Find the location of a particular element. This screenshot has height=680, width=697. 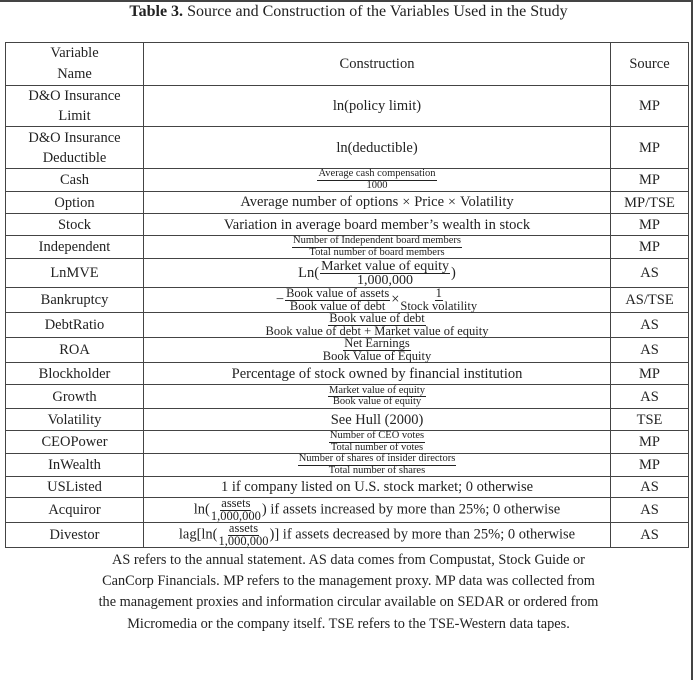

table-row: Volatility See Hull (2000) TSE is located at coordinates (347, 419).